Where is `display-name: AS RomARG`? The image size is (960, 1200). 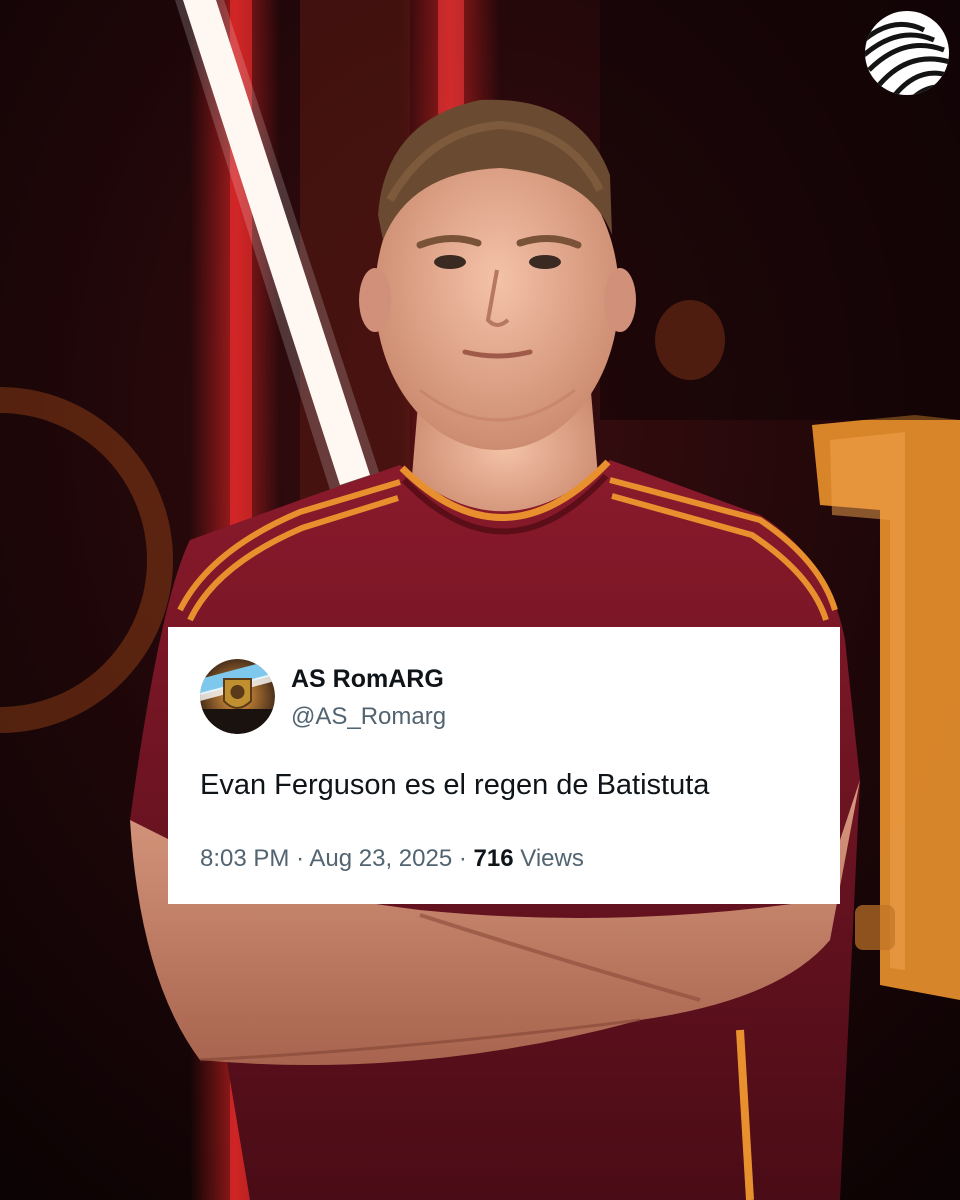
display-name: AS RomARG is located at coordinates (367, 679).